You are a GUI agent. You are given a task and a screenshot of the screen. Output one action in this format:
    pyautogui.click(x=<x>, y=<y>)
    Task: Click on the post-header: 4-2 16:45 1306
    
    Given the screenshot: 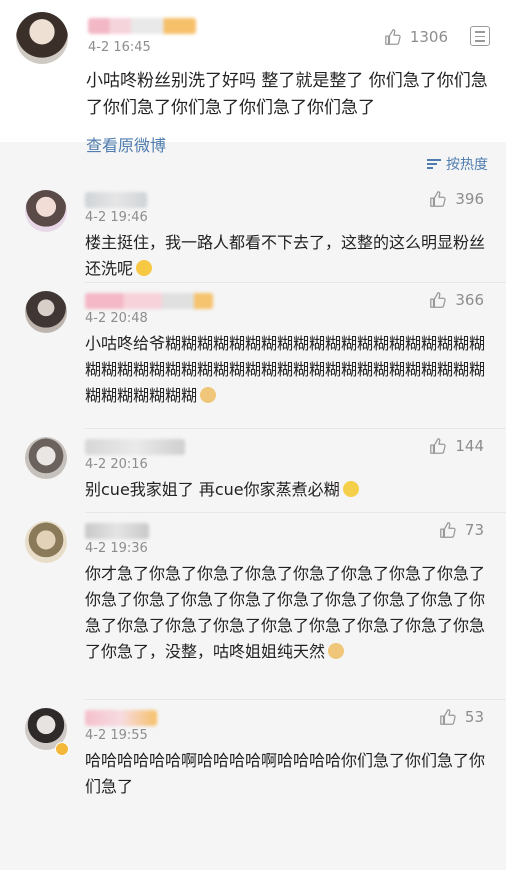 What is the action you would take?
    pyautogui.click(x=253, y=38)
    